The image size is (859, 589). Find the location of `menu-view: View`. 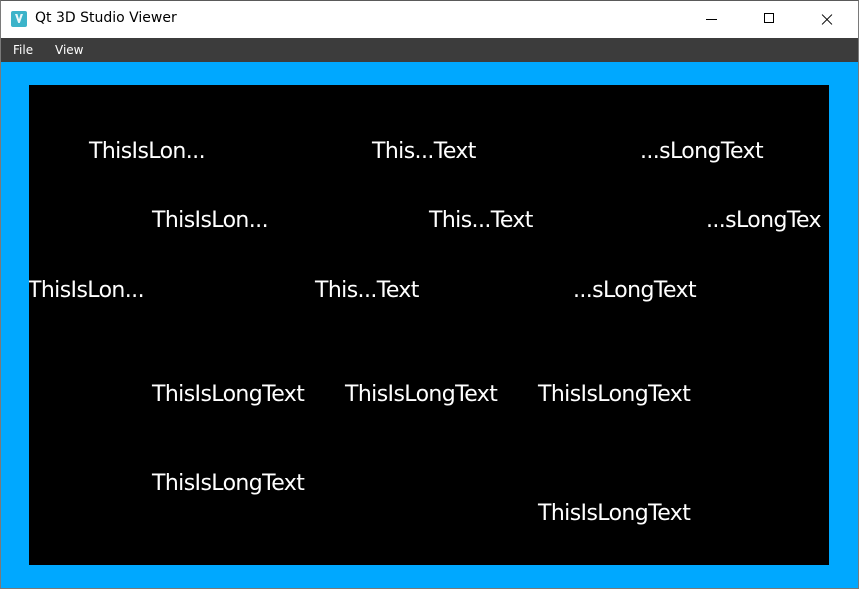

menu-view: View is located at coordinates (69, 50).